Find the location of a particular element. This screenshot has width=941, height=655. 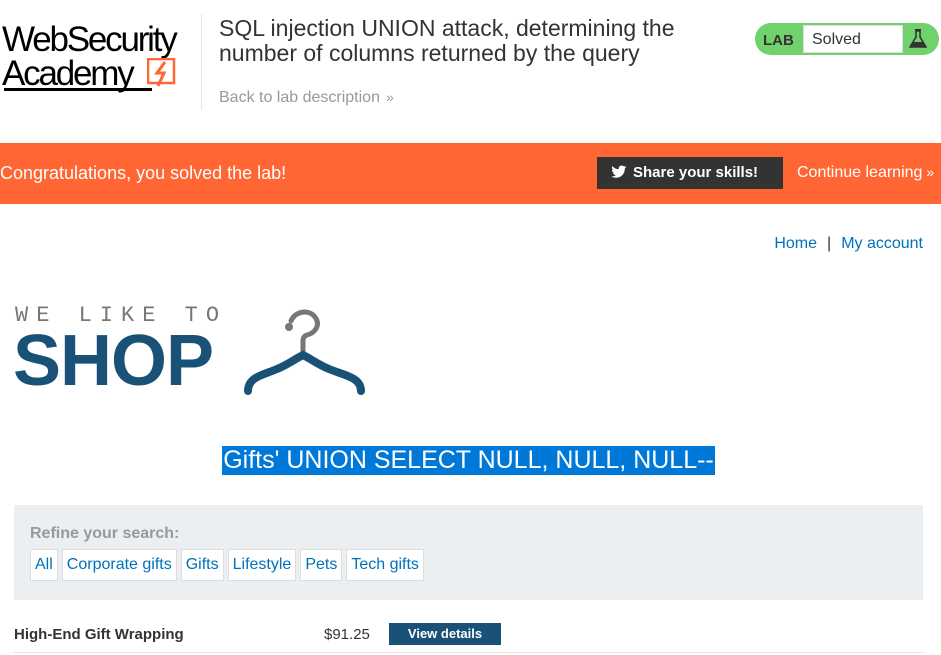

we-like-to-shop-logo: WE LIKE TO SHOP is located at coordinates (193, 353).